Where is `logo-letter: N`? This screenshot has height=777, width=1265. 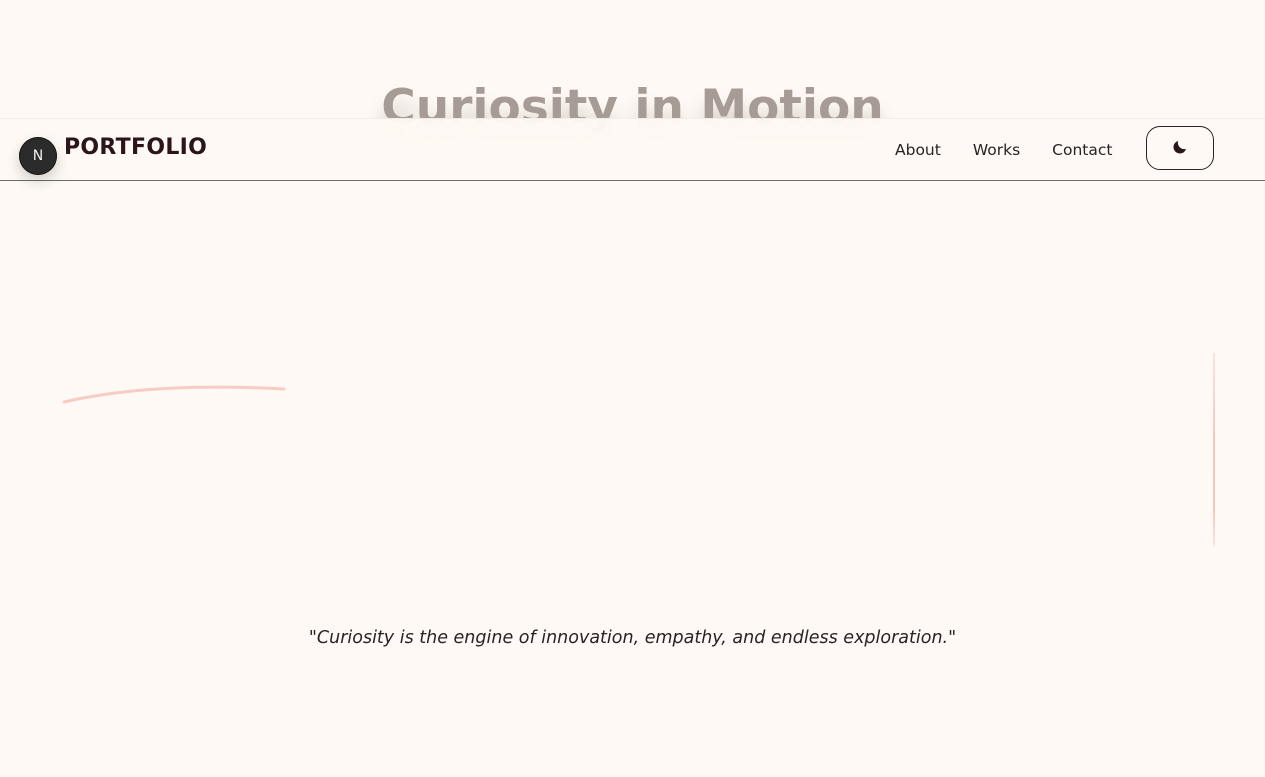 logo-letter: N is located at coordinates (38, 156).